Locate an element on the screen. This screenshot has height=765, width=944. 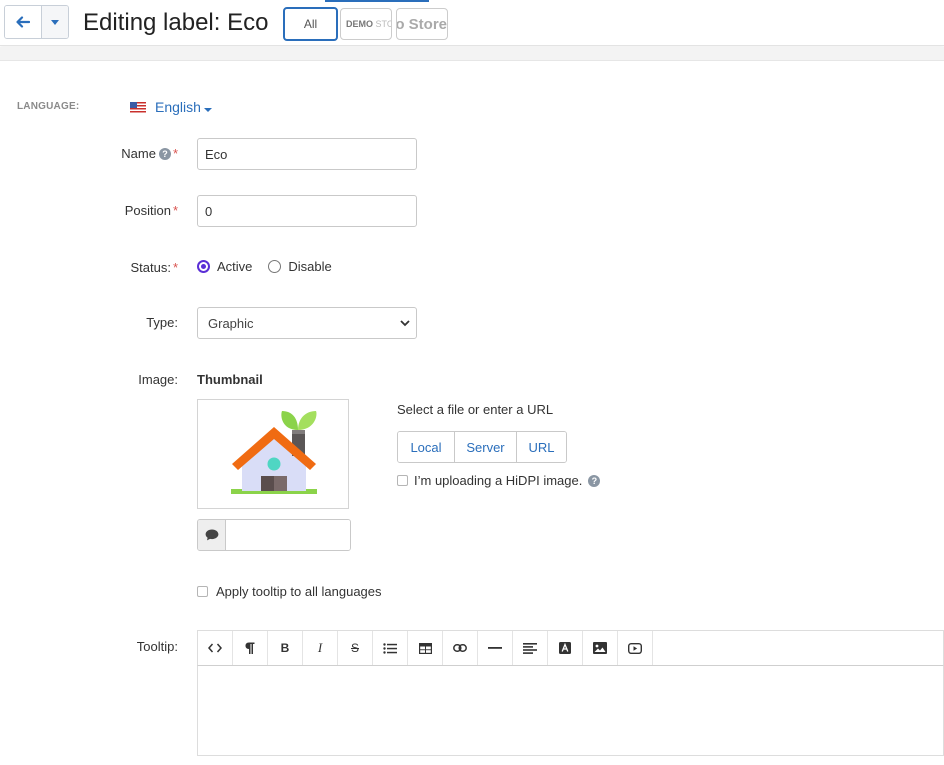
back-button is located at coordinates (24, 22).